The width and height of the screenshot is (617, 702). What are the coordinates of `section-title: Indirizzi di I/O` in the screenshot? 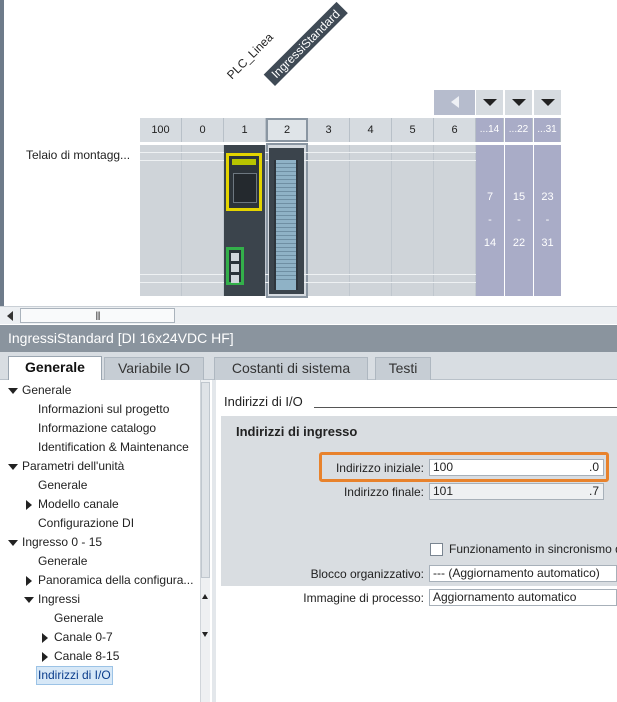 It's located at (263, 401).